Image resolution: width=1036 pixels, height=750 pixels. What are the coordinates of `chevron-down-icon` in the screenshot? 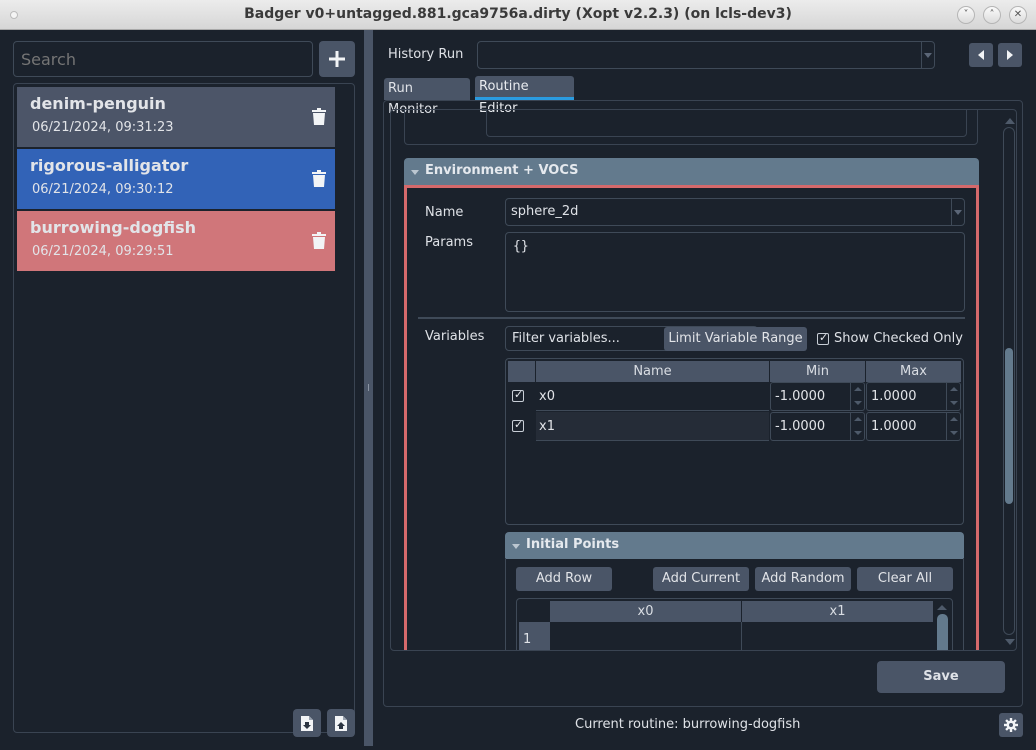 It's located at (928, 55).